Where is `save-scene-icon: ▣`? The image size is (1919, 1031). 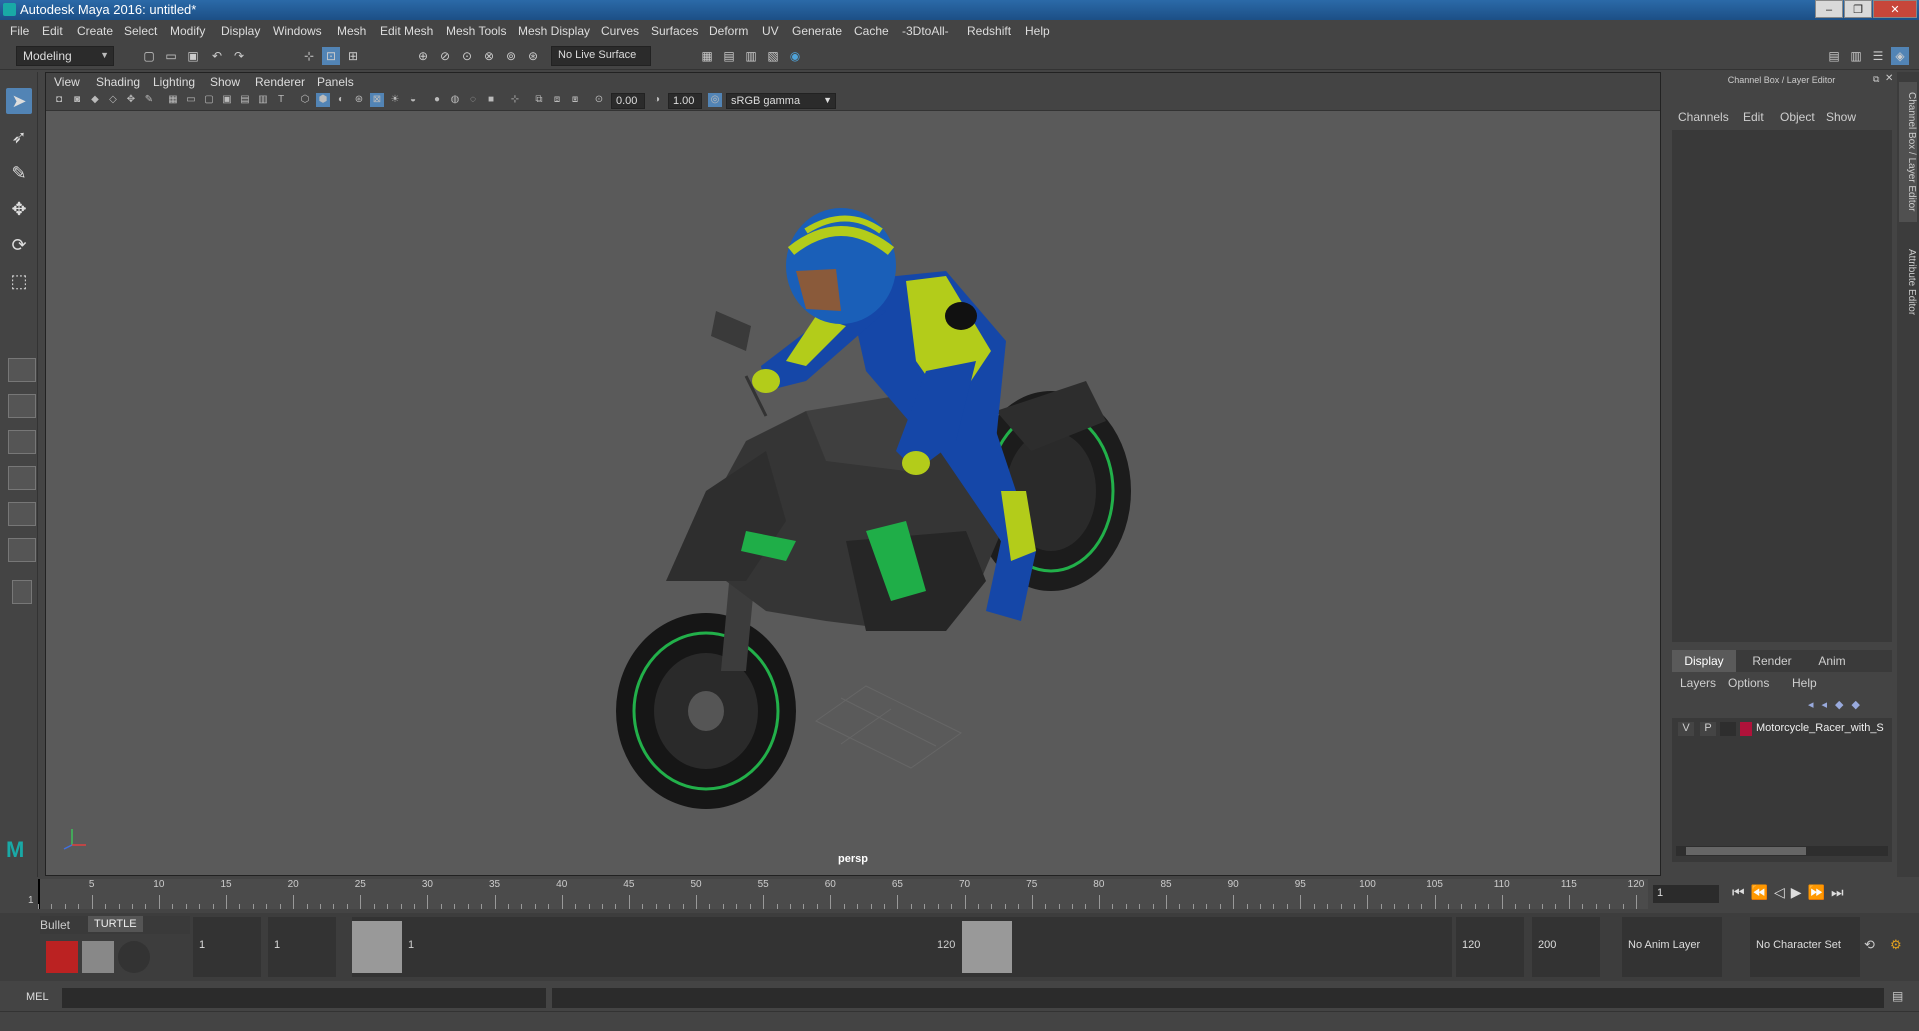
save-scene-icon: ▣ is located at coordinates (193, 56).